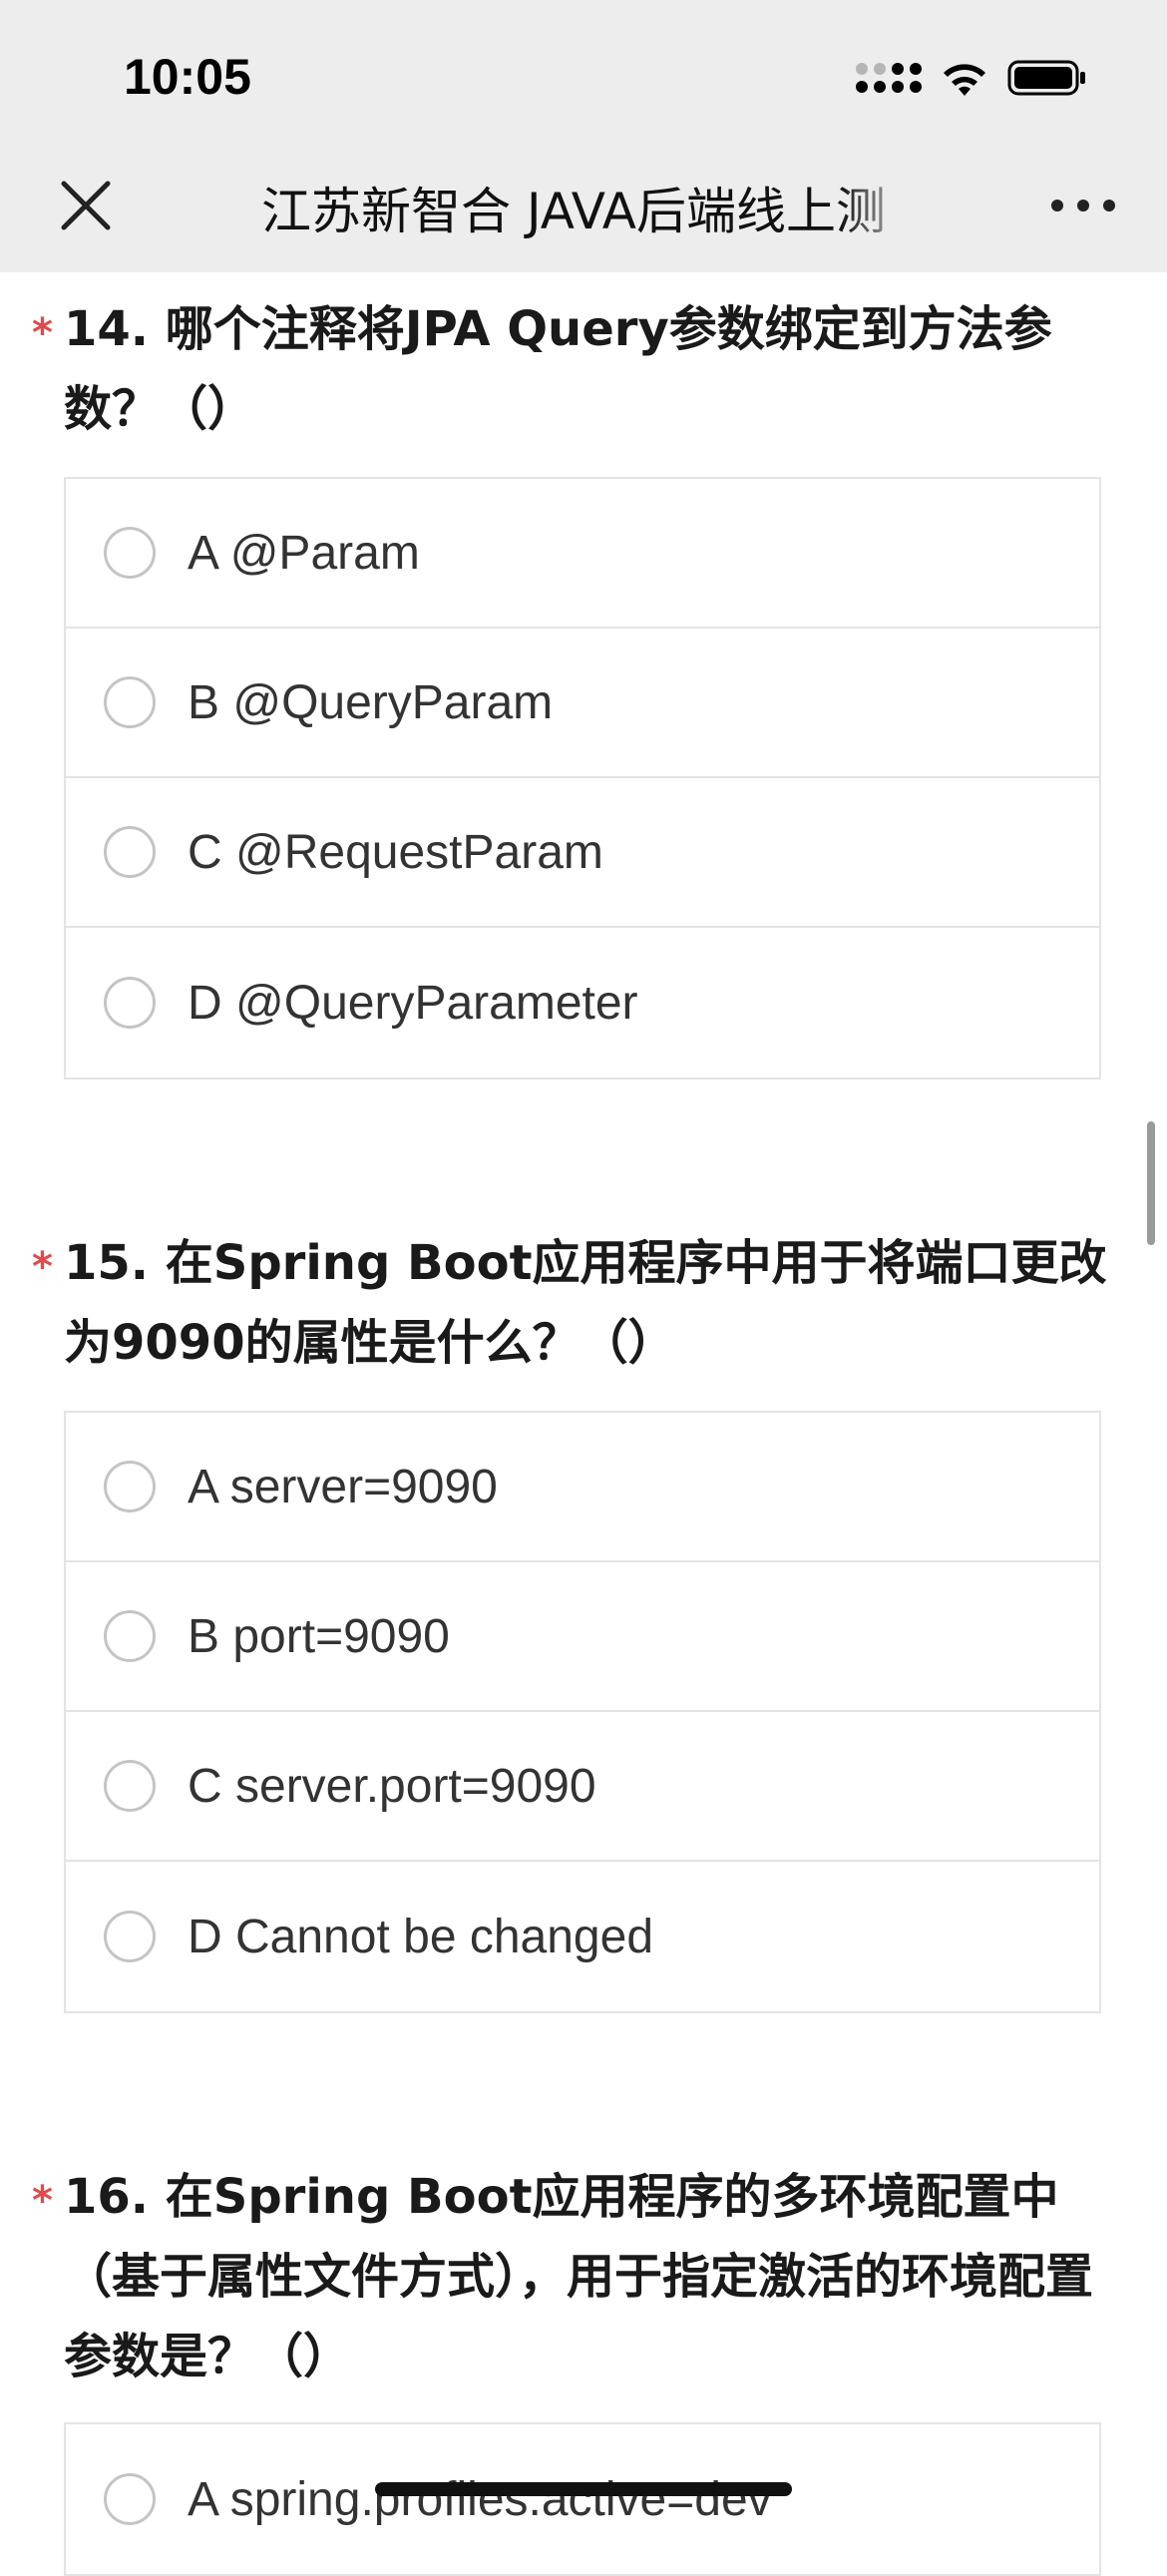 The height and width of the screenshot is (2576, 1167). I want to click on options-group-16: A spring.profiles.active=dev, so click(582, 2499).